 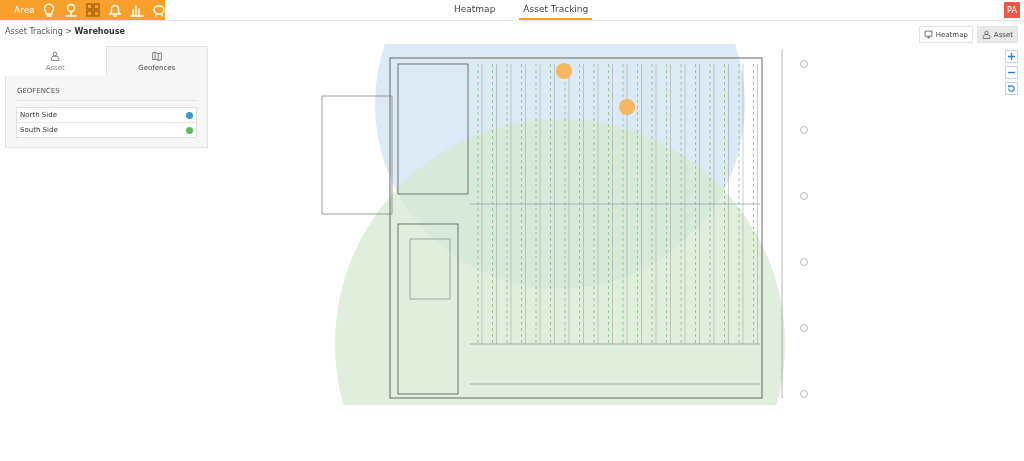 I want to click on breadcrumb-link: Asset Tracking, so click(x=34, y=31).